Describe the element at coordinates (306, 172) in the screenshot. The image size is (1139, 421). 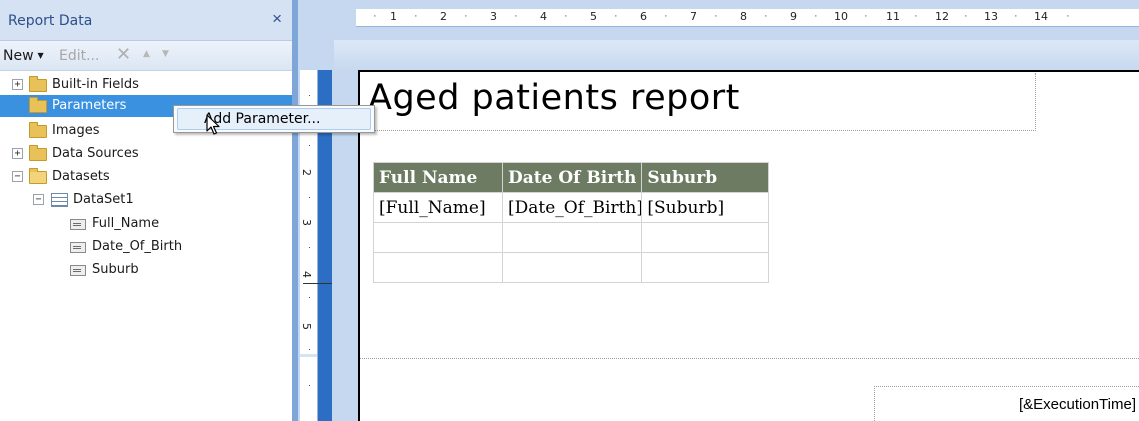
I see `ruler-number: 2` at that location.